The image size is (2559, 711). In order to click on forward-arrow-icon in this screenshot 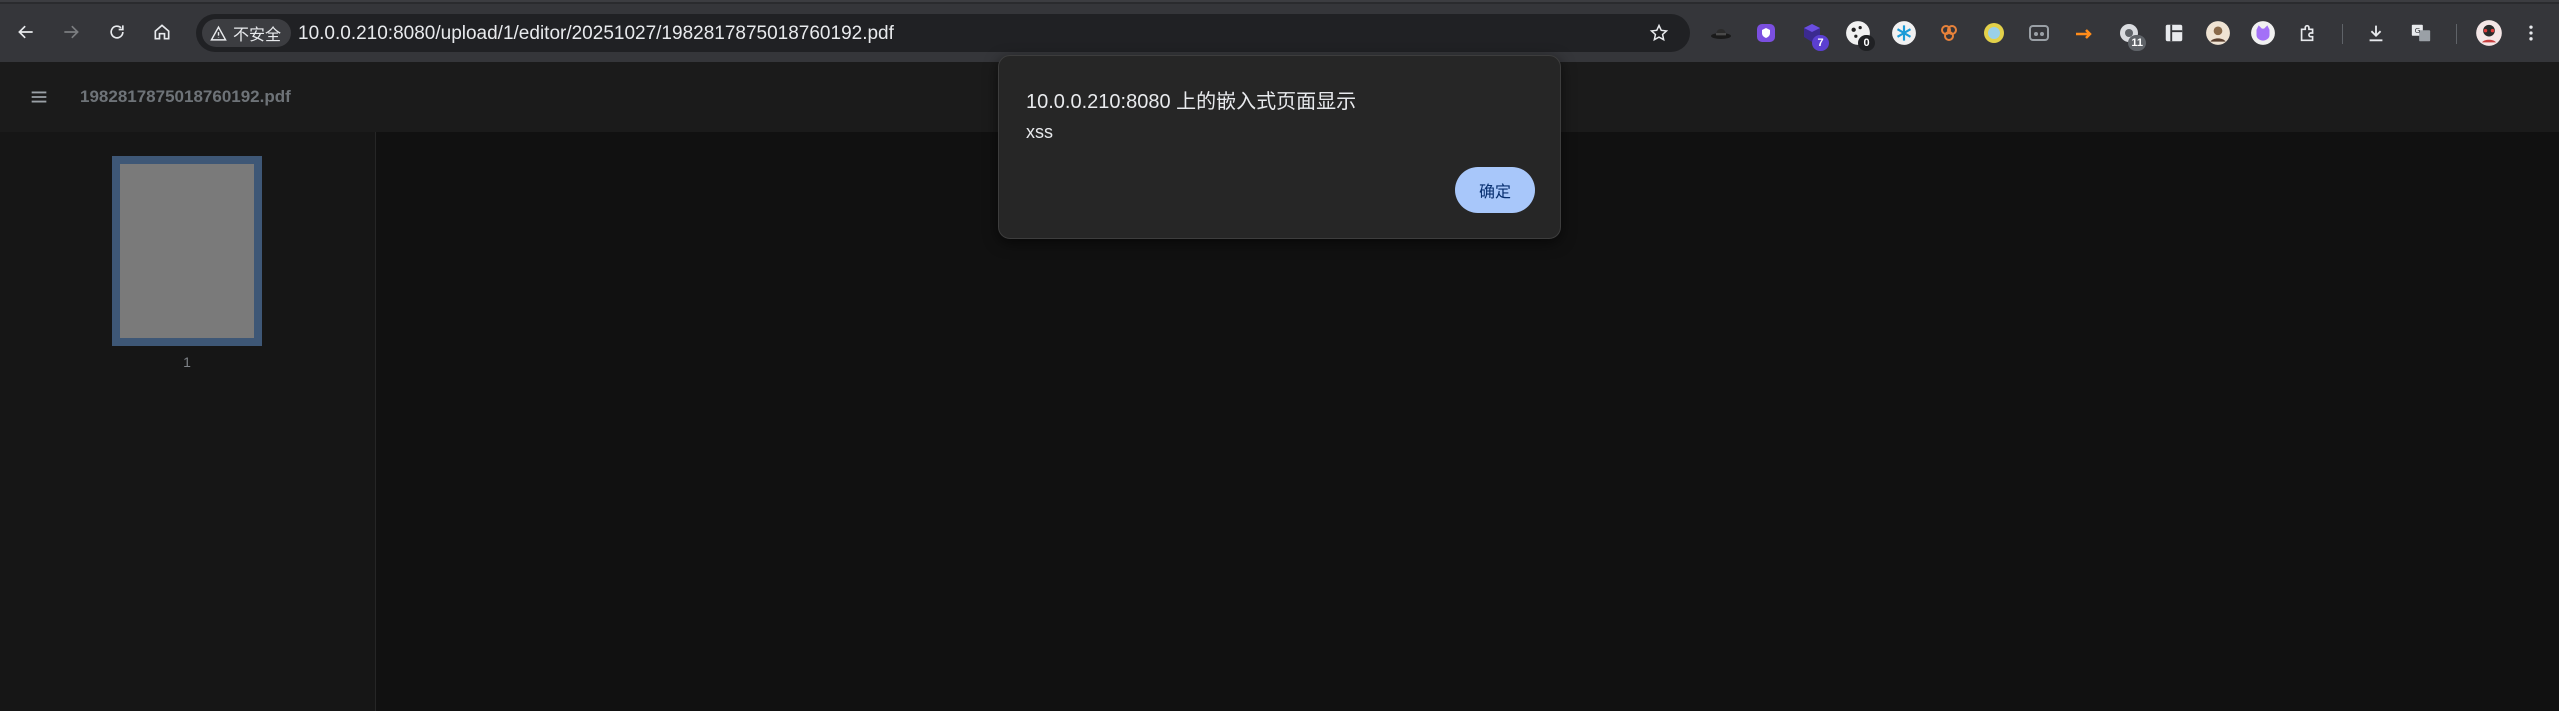, I will do `click(71, 32)`.